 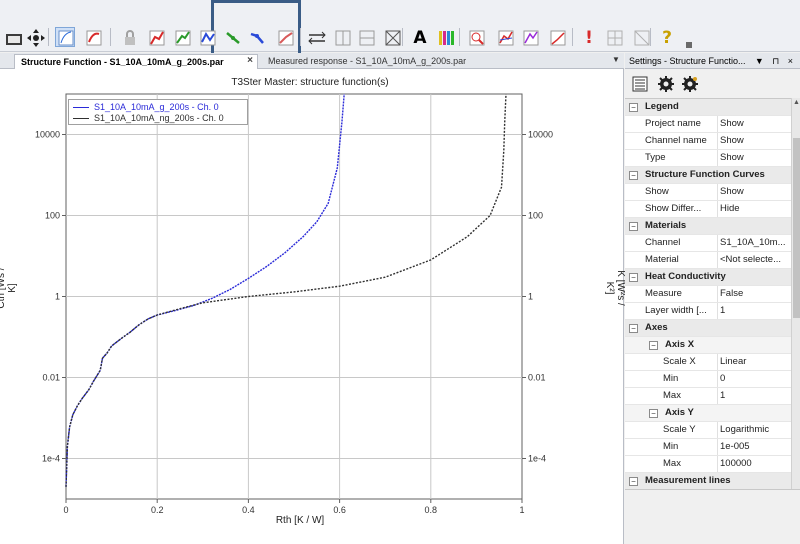 I want to click on property-subcategory: − Axis X, so click(x=708, y=345).